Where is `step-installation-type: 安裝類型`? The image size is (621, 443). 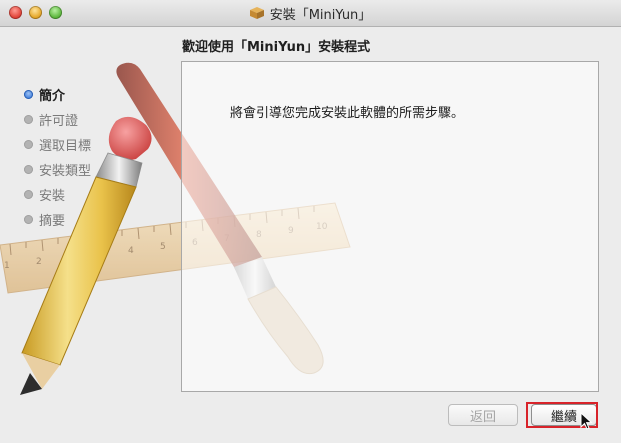 step-installation-type: 安裝類型 is located at coordinates (57, 169).